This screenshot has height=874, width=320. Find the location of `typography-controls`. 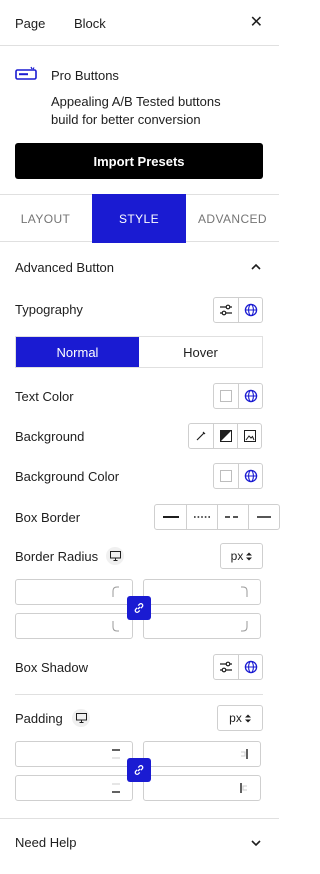

typography-controls is located at coordinates (238, 310).